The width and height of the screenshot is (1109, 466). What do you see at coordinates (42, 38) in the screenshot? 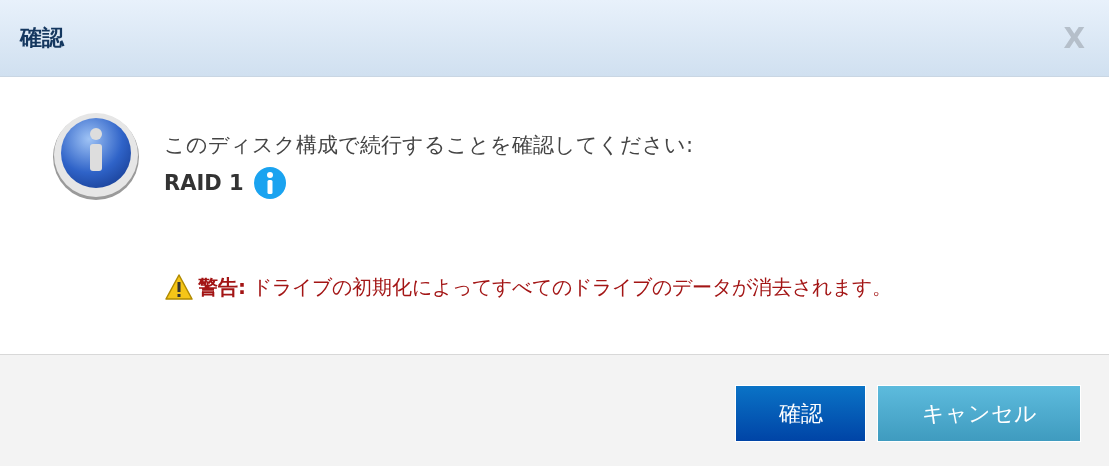
I see `dialog-title: 確認` at bounding box center [42, 38].